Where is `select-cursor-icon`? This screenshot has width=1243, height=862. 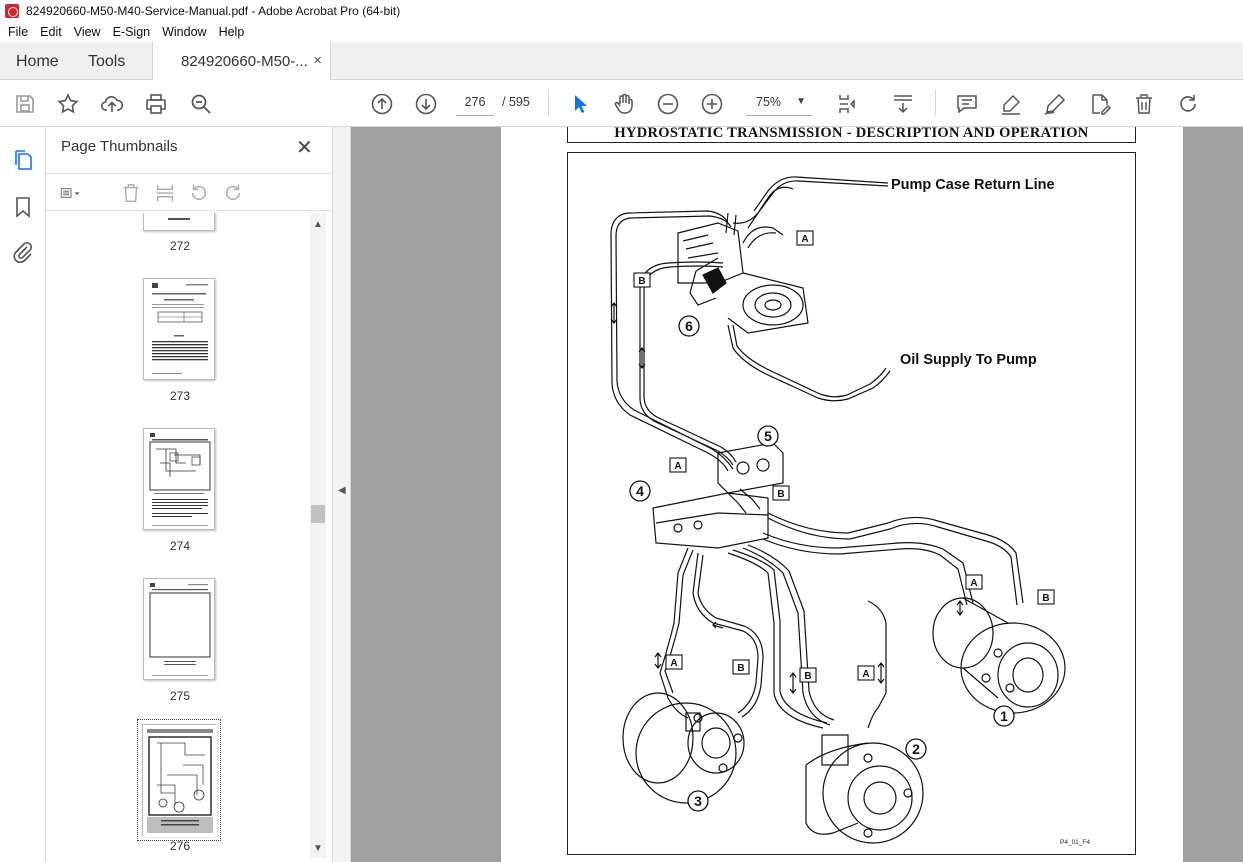
select-cursor-icon is located at coordinates (580, 104).